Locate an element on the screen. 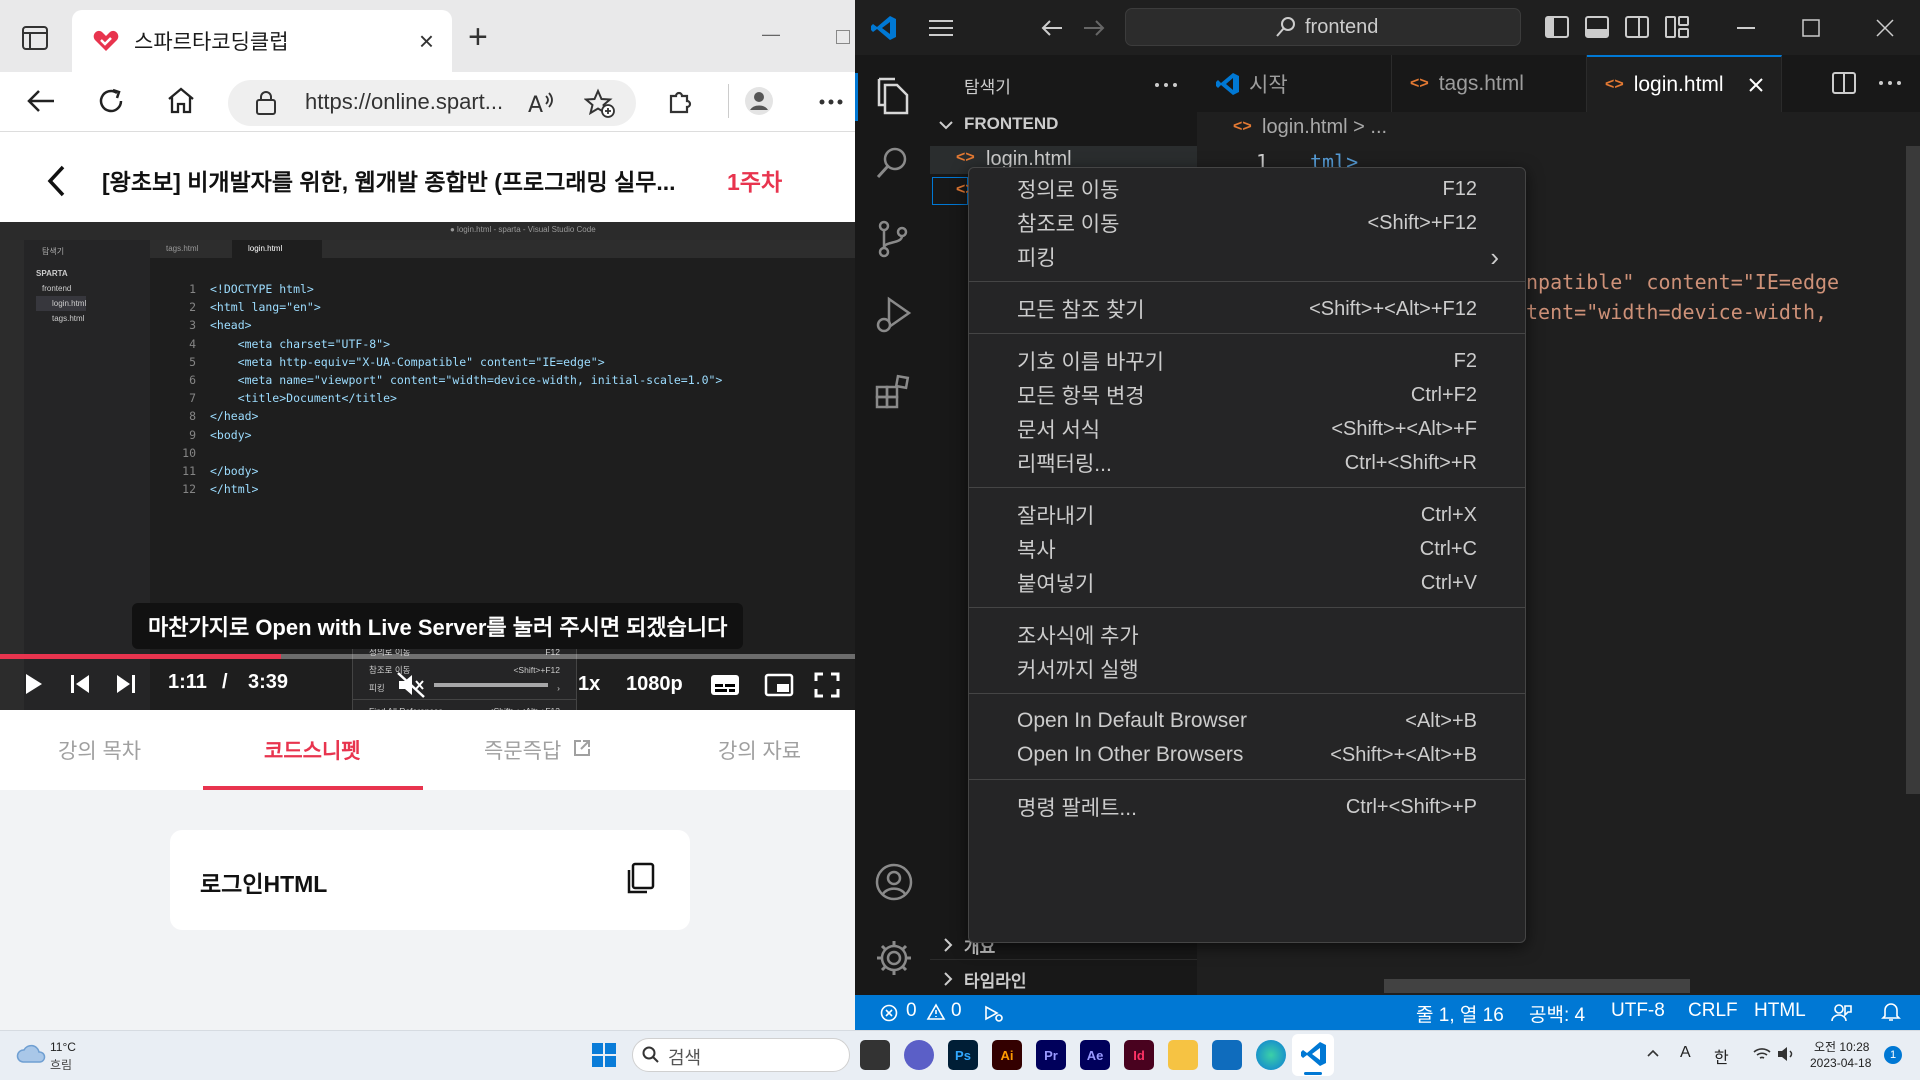  new-tab-button: + is located at coordinates (478, 37).